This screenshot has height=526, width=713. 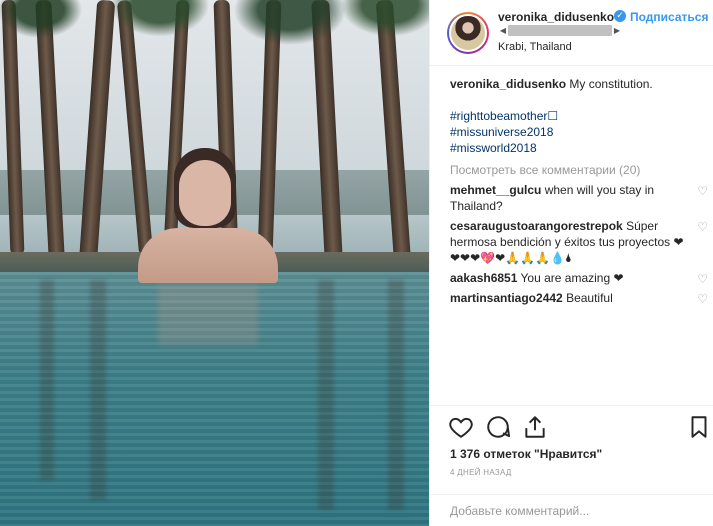 What do you see at coordinates (208, 314) in the screenshot?
I see `person-reflection` at bounding box center [208, 314].